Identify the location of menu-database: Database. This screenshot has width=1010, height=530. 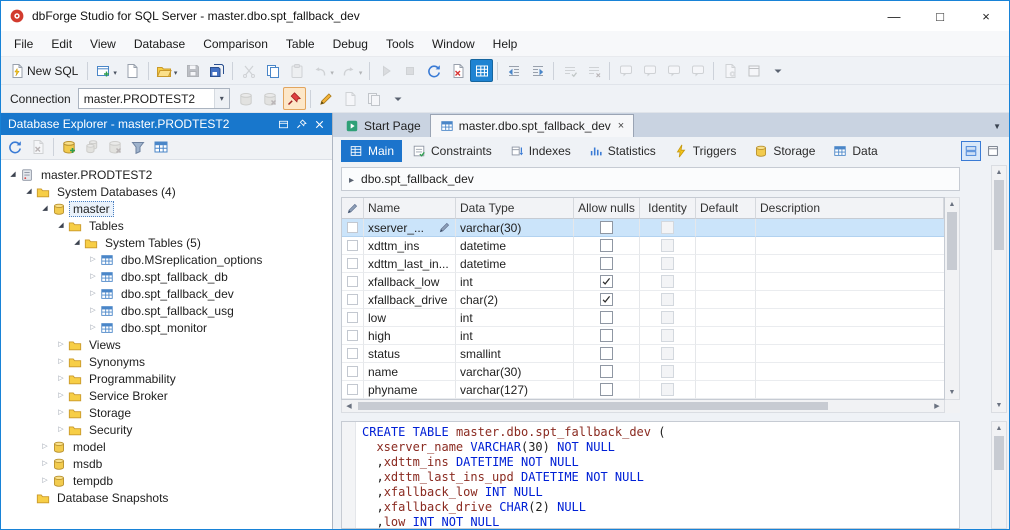
(159, 43).